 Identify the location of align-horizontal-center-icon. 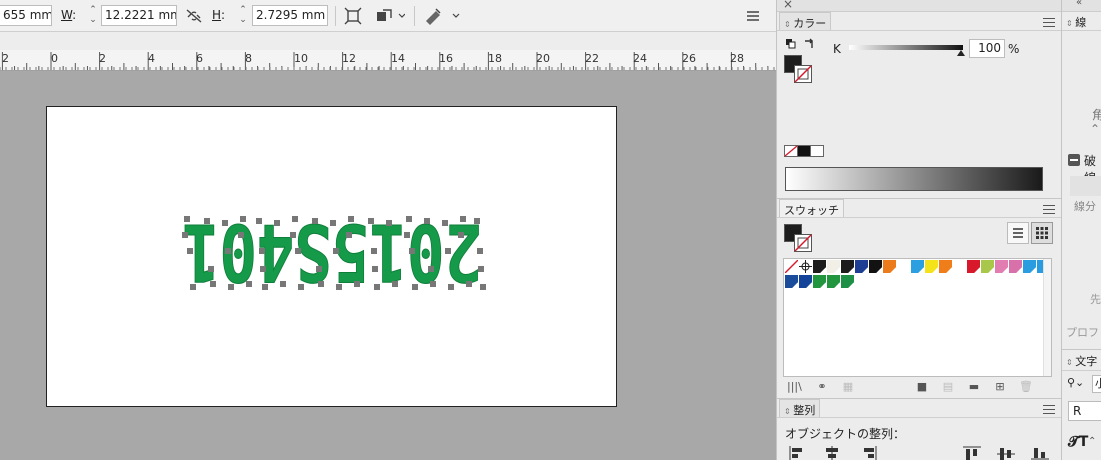
(832, 453).